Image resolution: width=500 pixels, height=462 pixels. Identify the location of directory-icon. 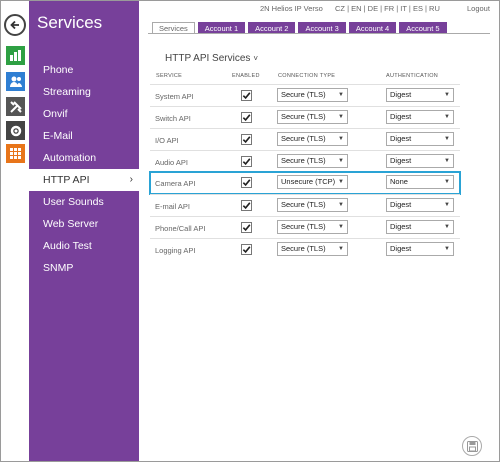
(15, 81).